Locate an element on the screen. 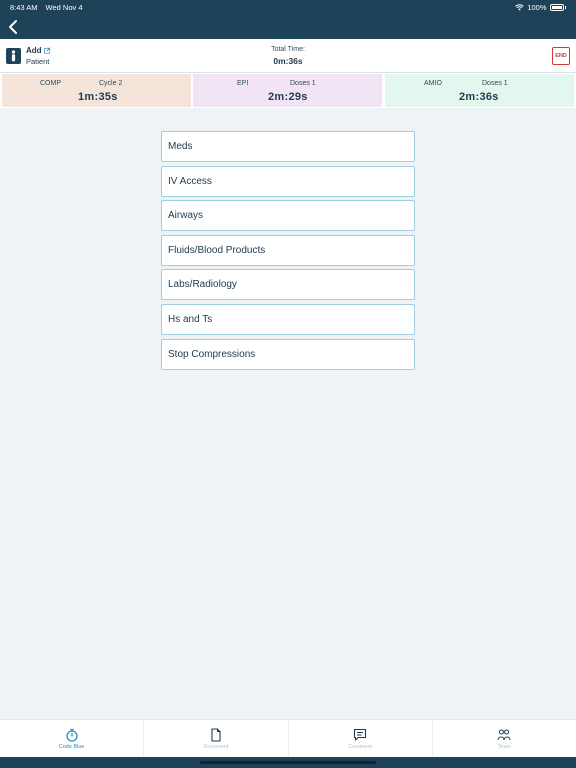 Image resolution: width=576 pixels, height=768 pixels. status-date: Wed Nov 4 is located at coordinates (64, 7).